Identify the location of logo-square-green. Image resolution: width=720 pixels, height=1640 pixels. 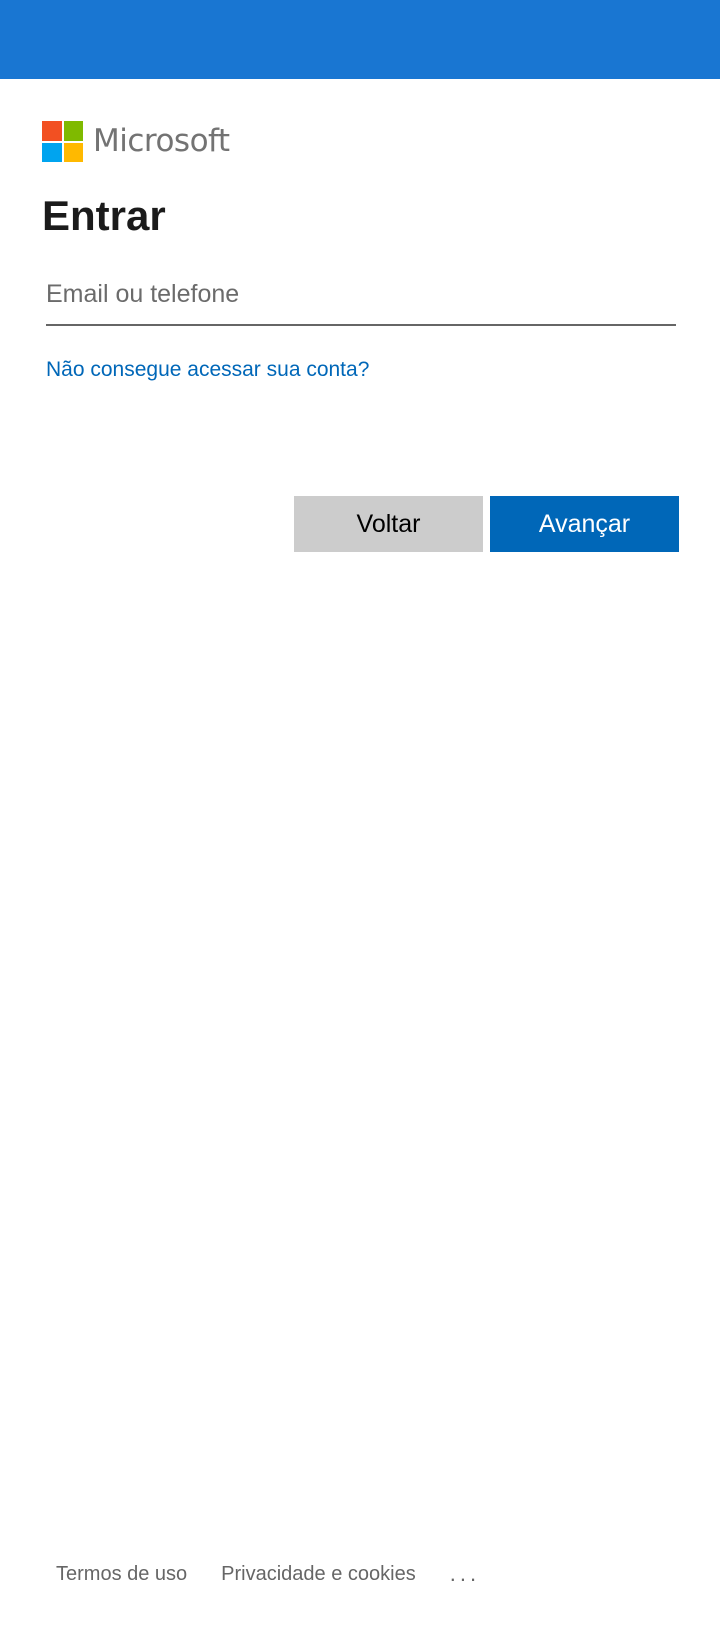
(73, 131).